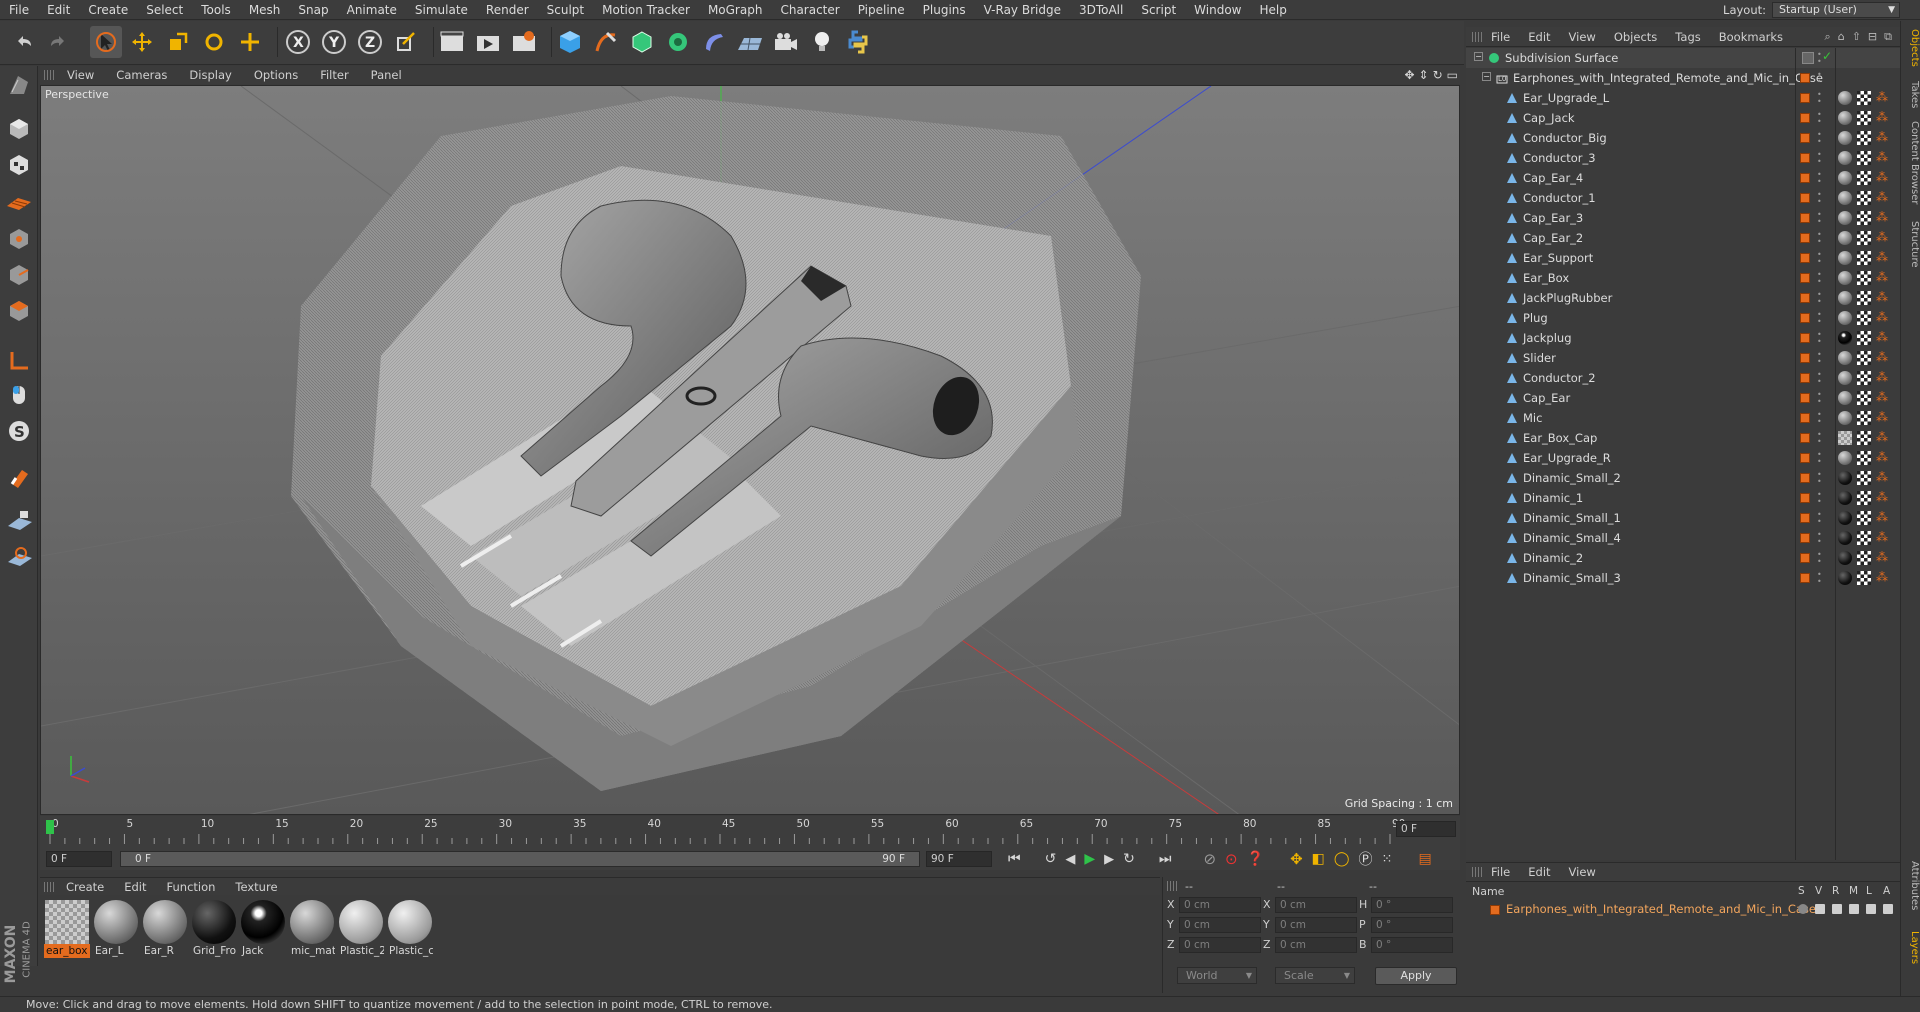  Describe the element at coordinates (1582, 872) in the screenshot. I see `layer-menu-view: View` at that location.